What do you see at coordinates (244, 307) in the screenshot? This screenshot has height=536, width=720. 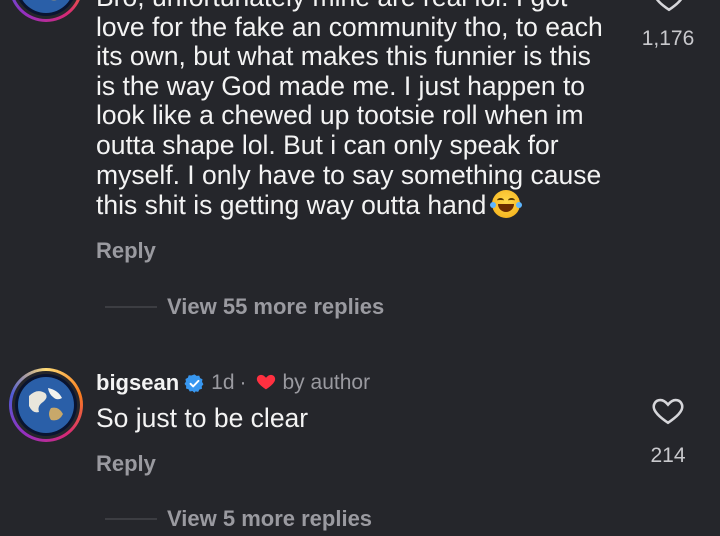 I see `view-more-replies-button: View 55 more replies` at bounding box center [244, 307].